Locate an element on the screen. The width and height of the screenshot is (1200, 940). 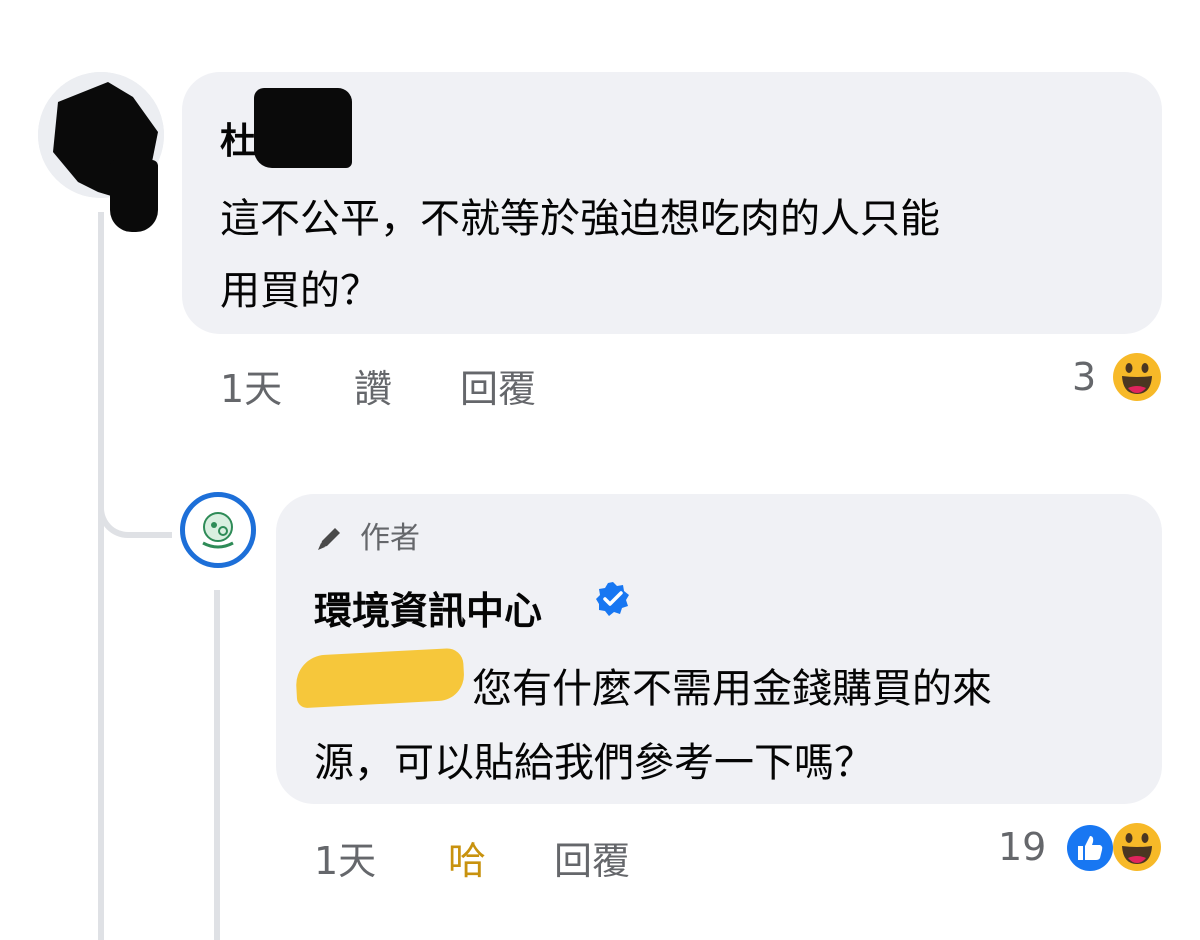
author-badge: 作者 is located at coordinates (390, 538).